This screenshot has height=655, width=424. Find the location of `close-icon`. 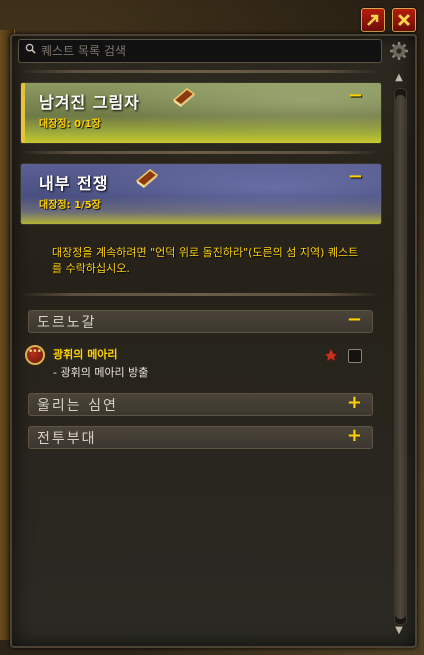

close-icon is located at coordinates (404, 20).